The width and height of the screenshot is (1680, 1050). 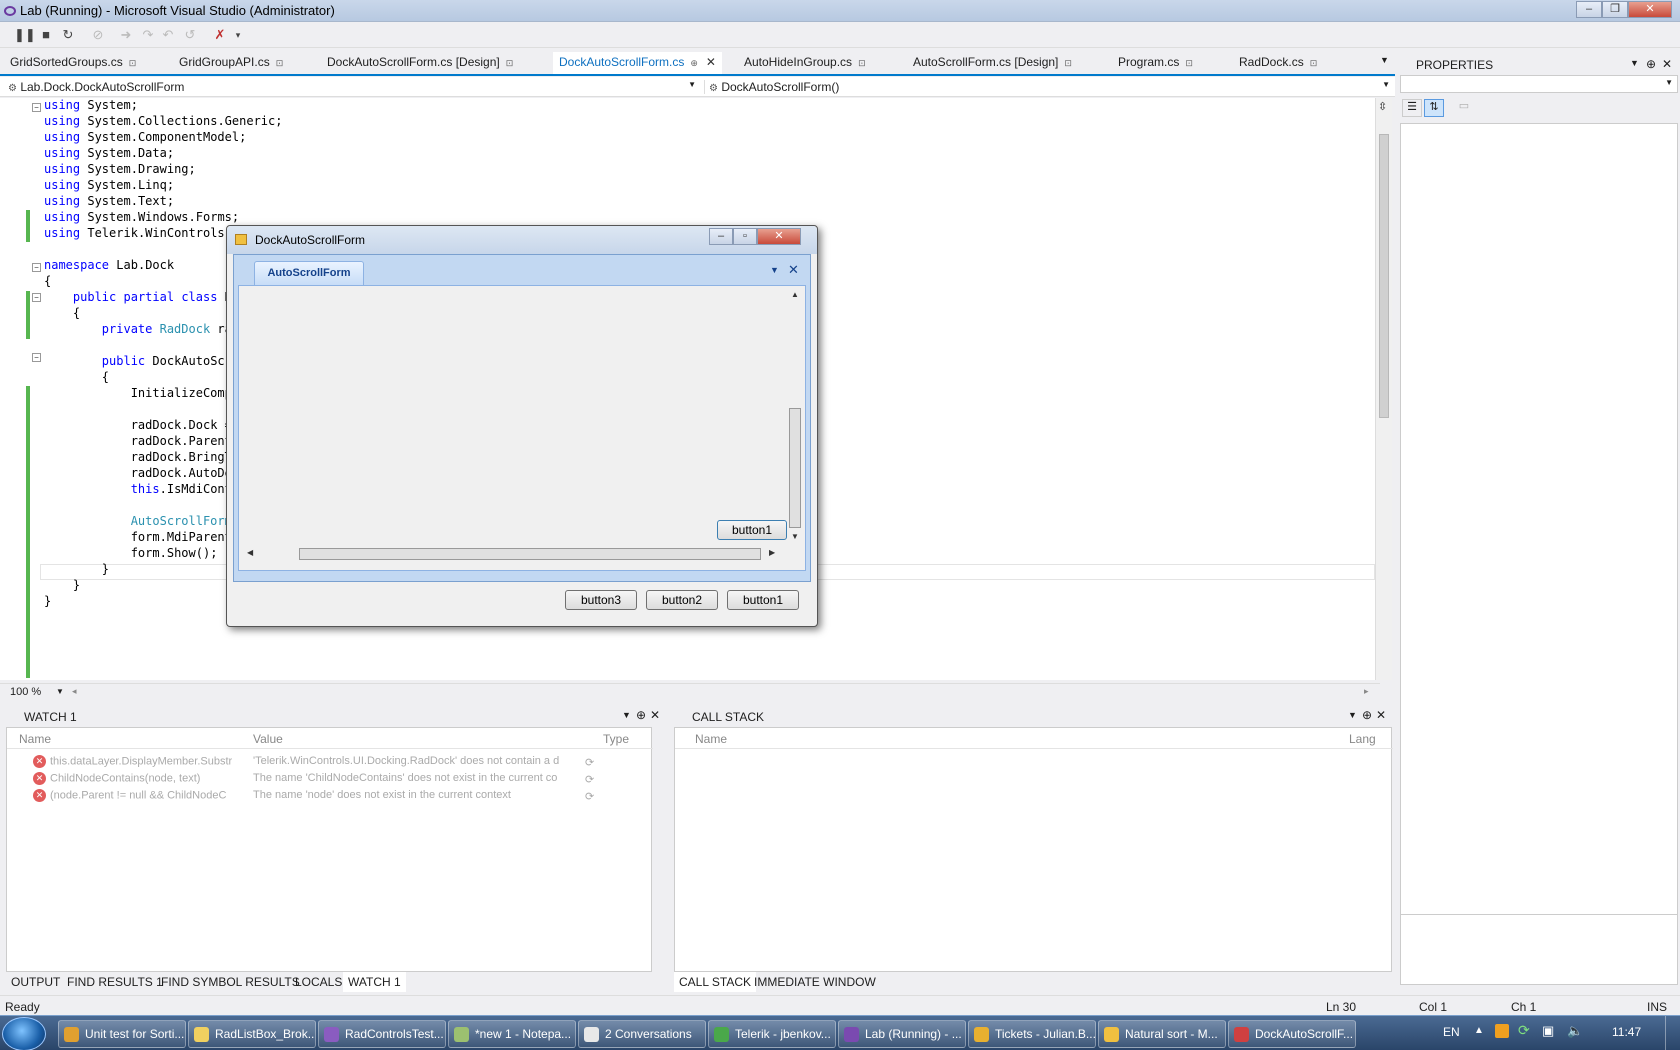 What do you see at coordinates (815, 982) in the screenshot?
I see `tab-immediate-window: IMMEDIATE WINDOW` at bounding box center [815, 982].